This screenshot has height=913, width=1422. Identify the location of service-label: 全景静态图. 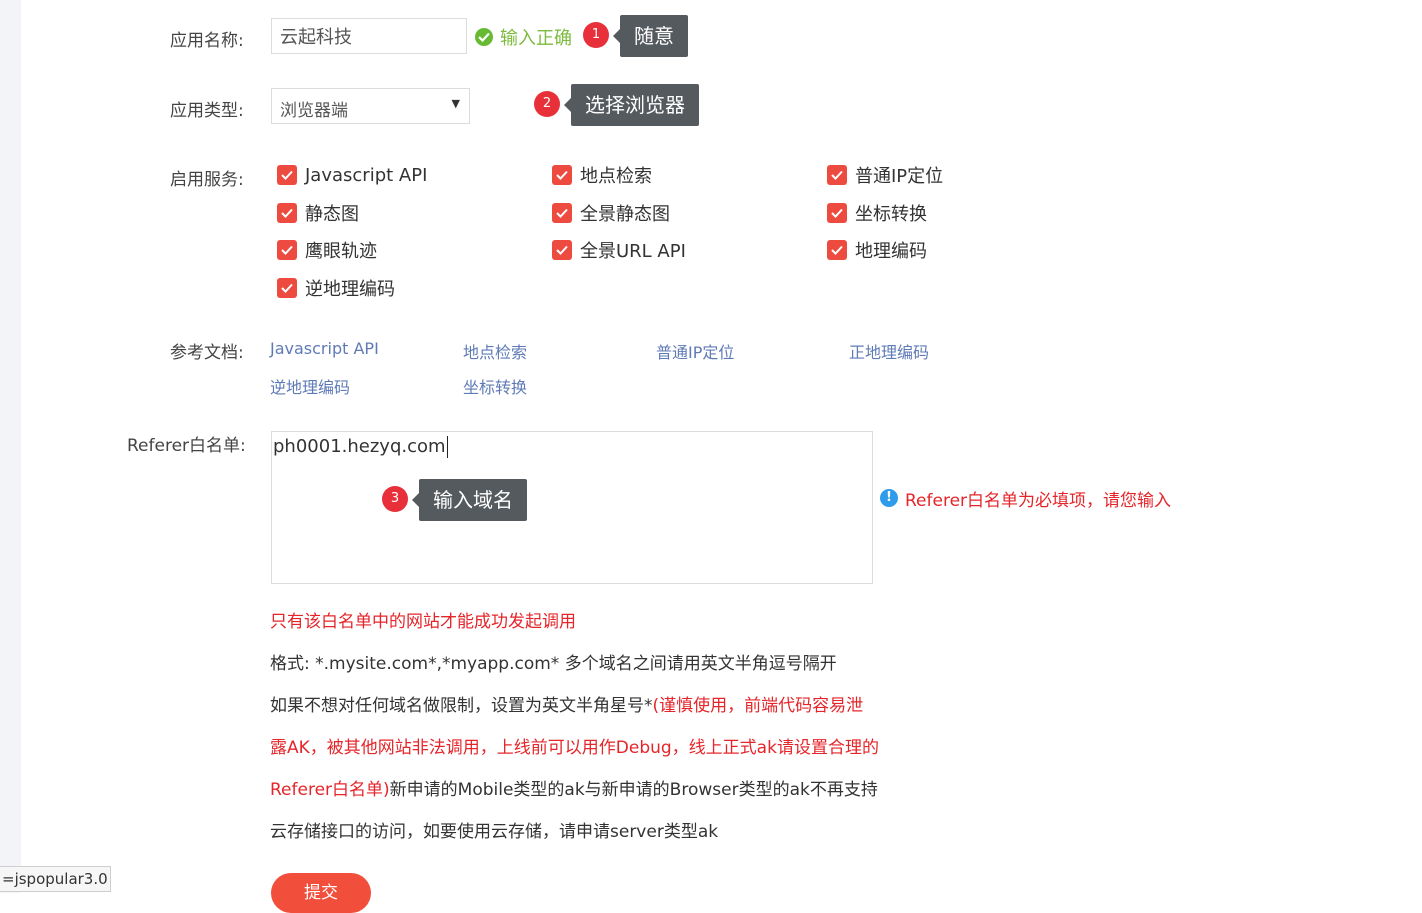
(625, 214).